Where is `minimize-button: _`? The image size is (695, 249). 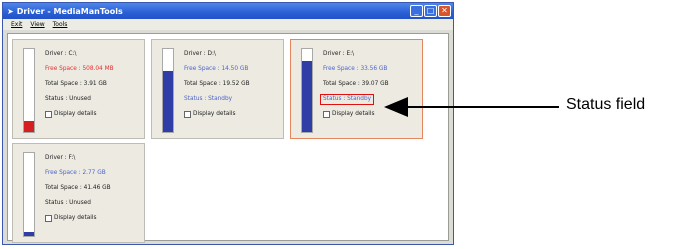 minimize-button: _ is located at coordinates (416, 11).